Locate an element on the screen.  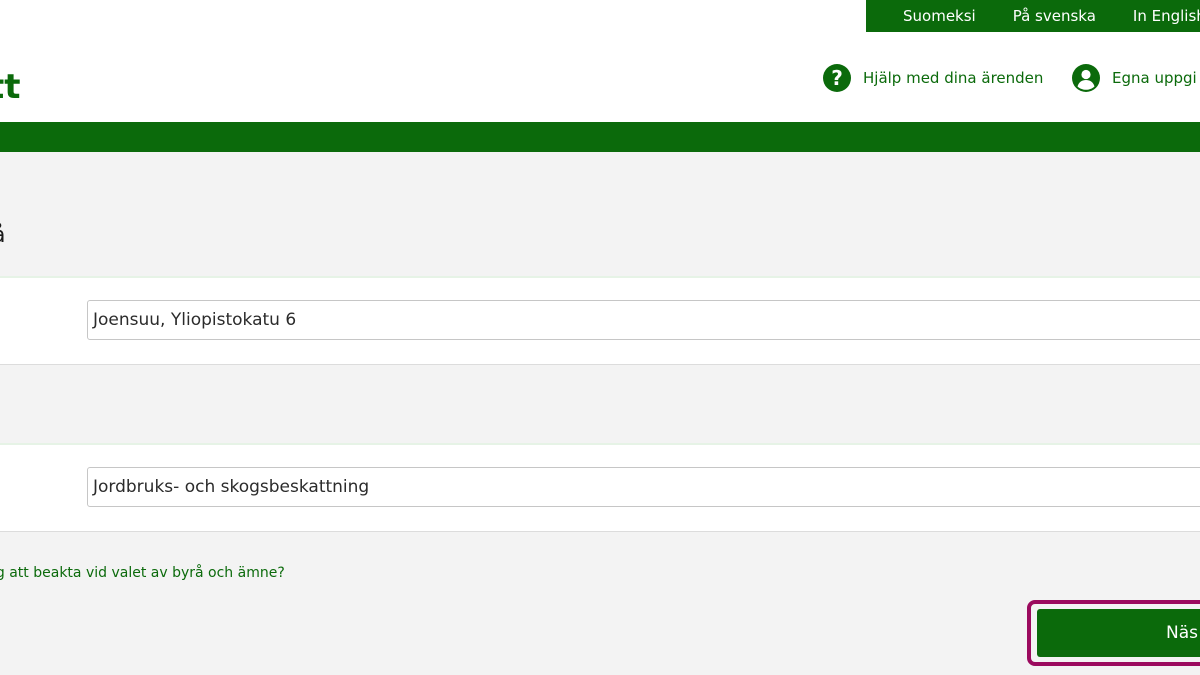
language-bar: Suomeksi På svenska In English is located at coordinates (1033, 16).